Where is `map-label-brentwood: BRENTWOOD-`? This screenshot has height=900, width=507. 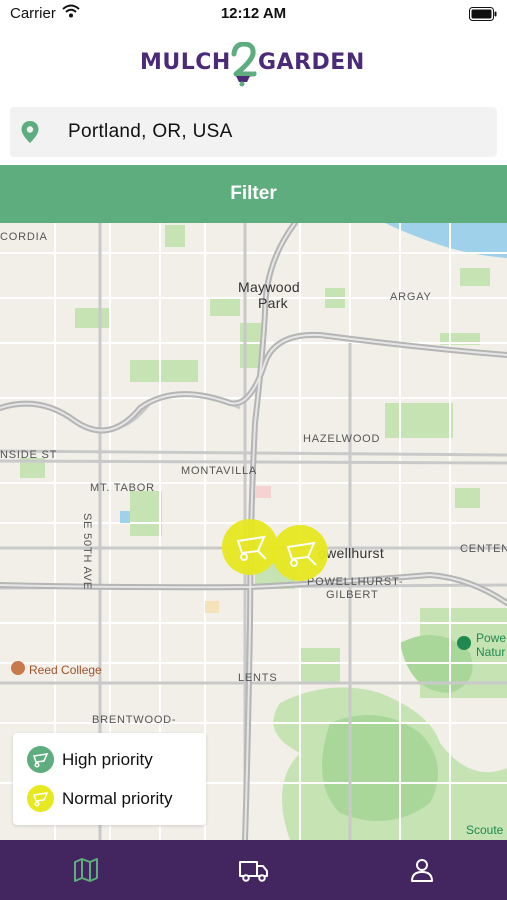
map-label-brentwood: BRENTWOOD- is located at coordinates (134, 720).